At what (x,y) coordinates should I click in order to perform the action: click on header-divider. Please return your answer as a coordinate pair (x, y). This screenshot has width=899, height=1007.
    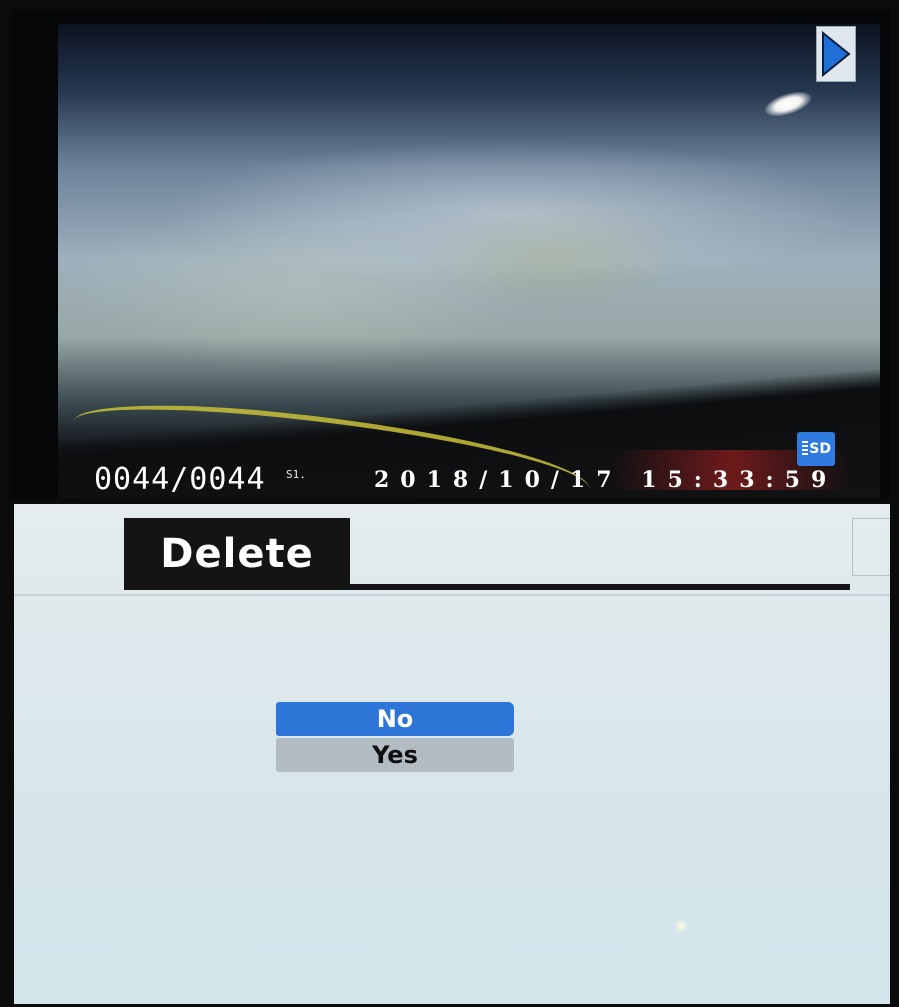
    Looking at the image, I should click on (452, 595).